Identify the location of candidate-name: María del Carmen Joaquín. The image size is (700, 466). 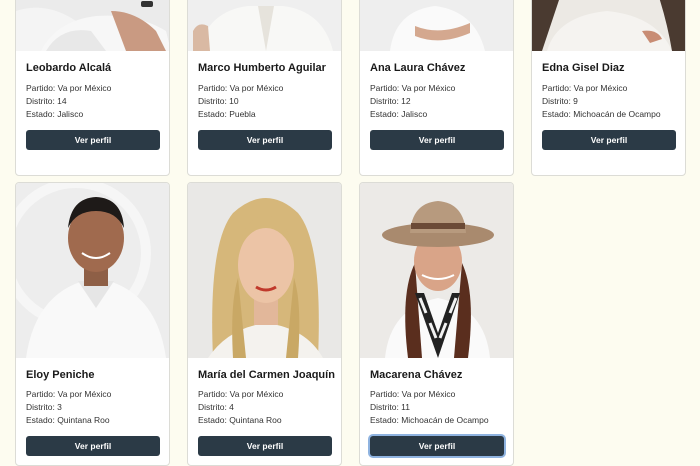
(266, 375).